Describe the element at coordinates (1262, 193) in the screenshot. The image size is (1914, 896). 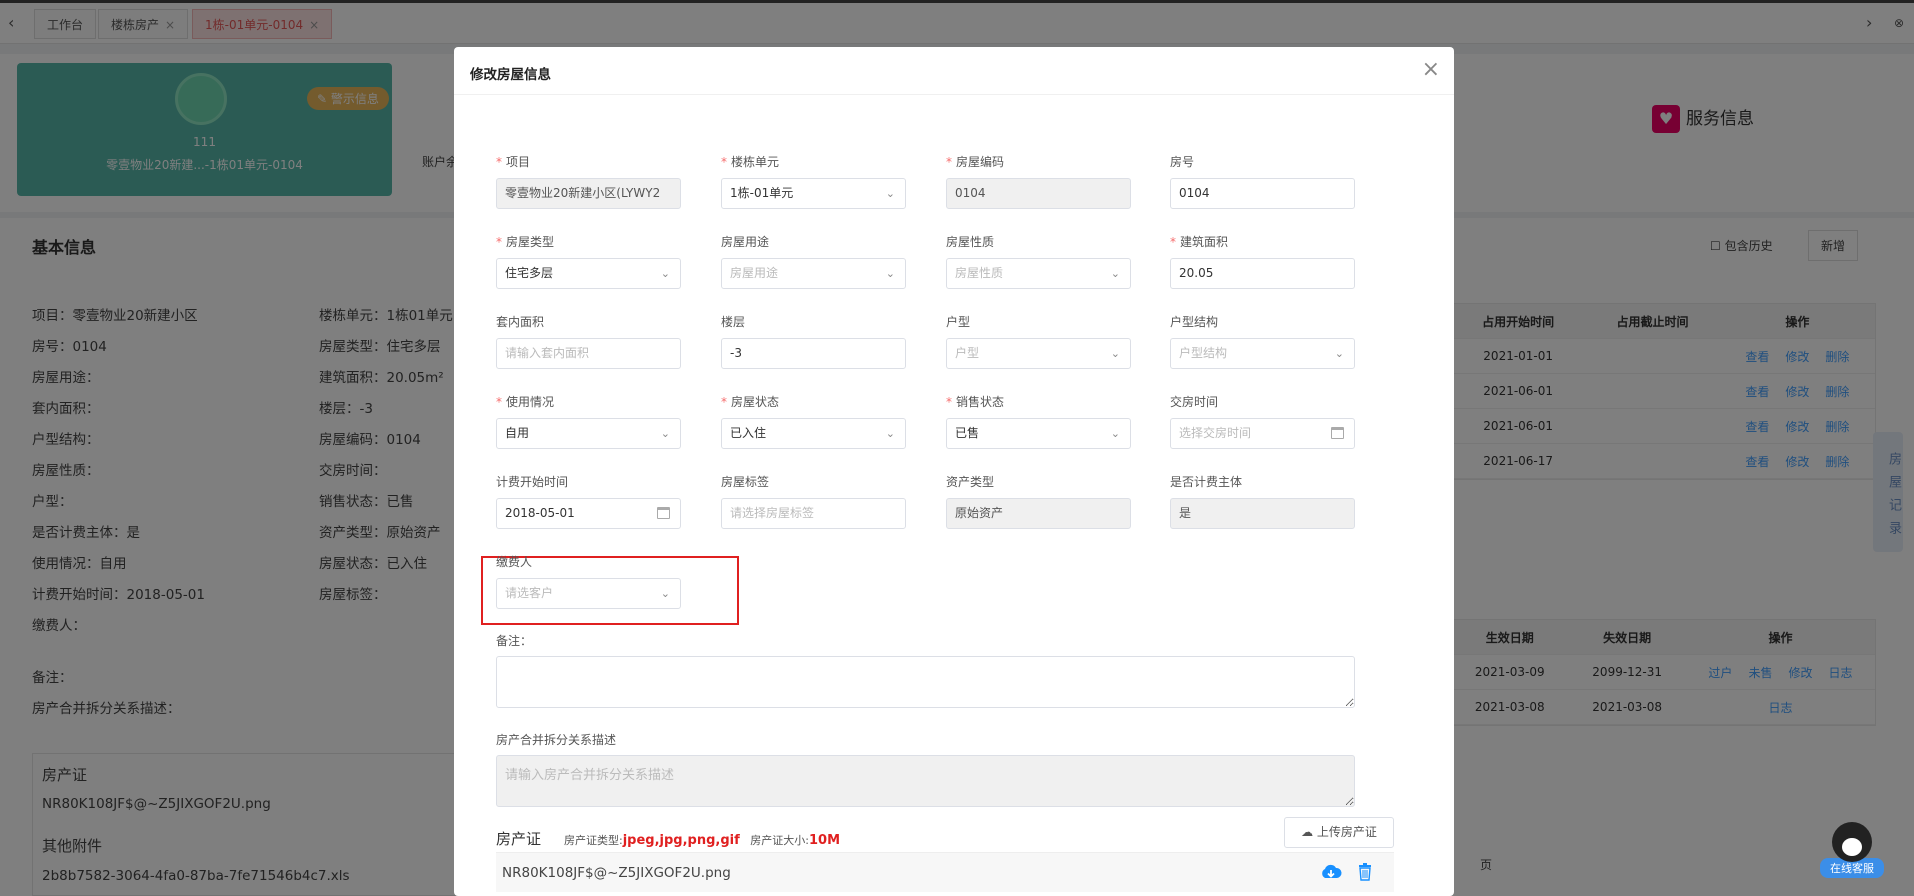
I see `house-no-input: 0104` at that location.